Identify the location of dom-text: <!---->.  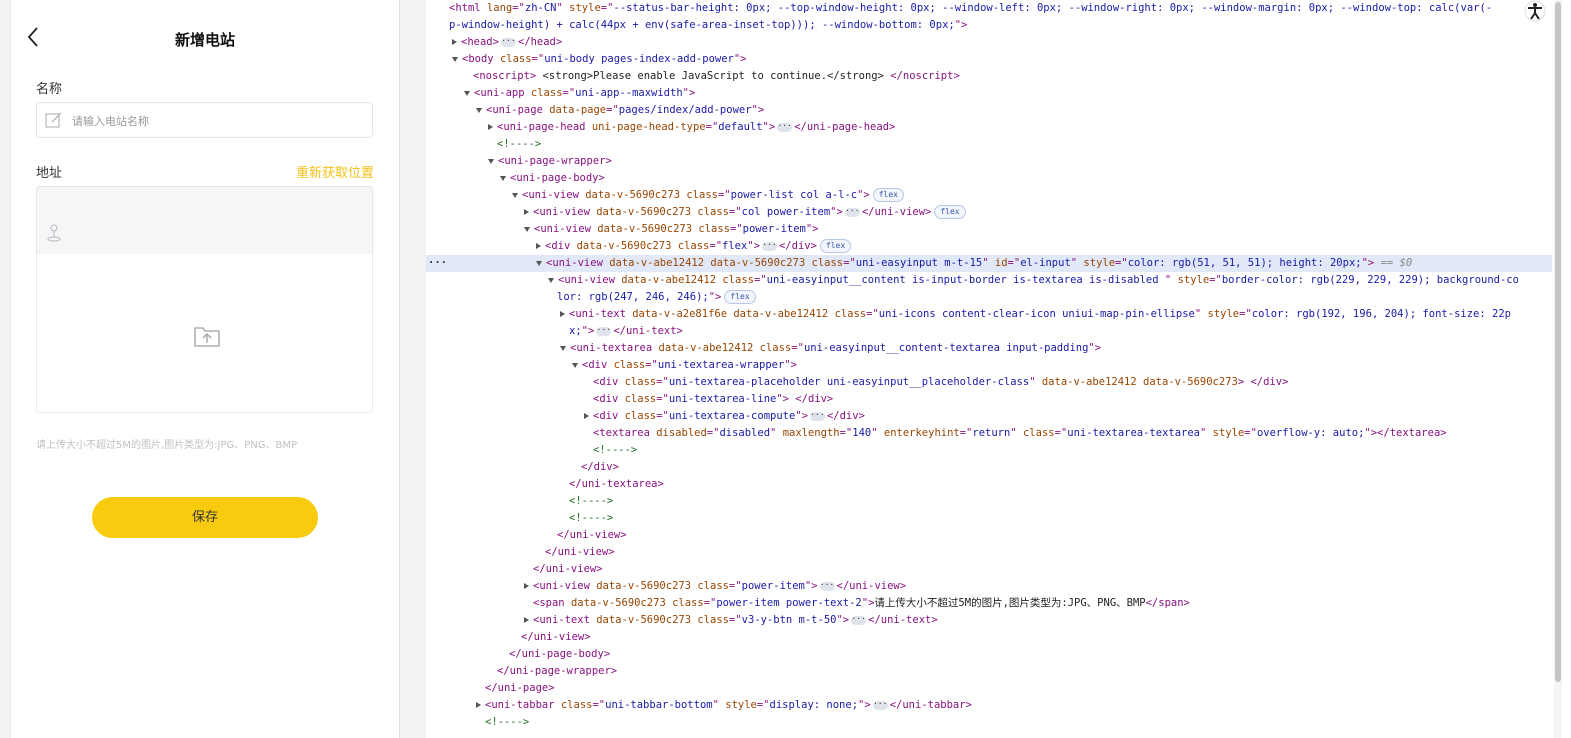
(507, 722).